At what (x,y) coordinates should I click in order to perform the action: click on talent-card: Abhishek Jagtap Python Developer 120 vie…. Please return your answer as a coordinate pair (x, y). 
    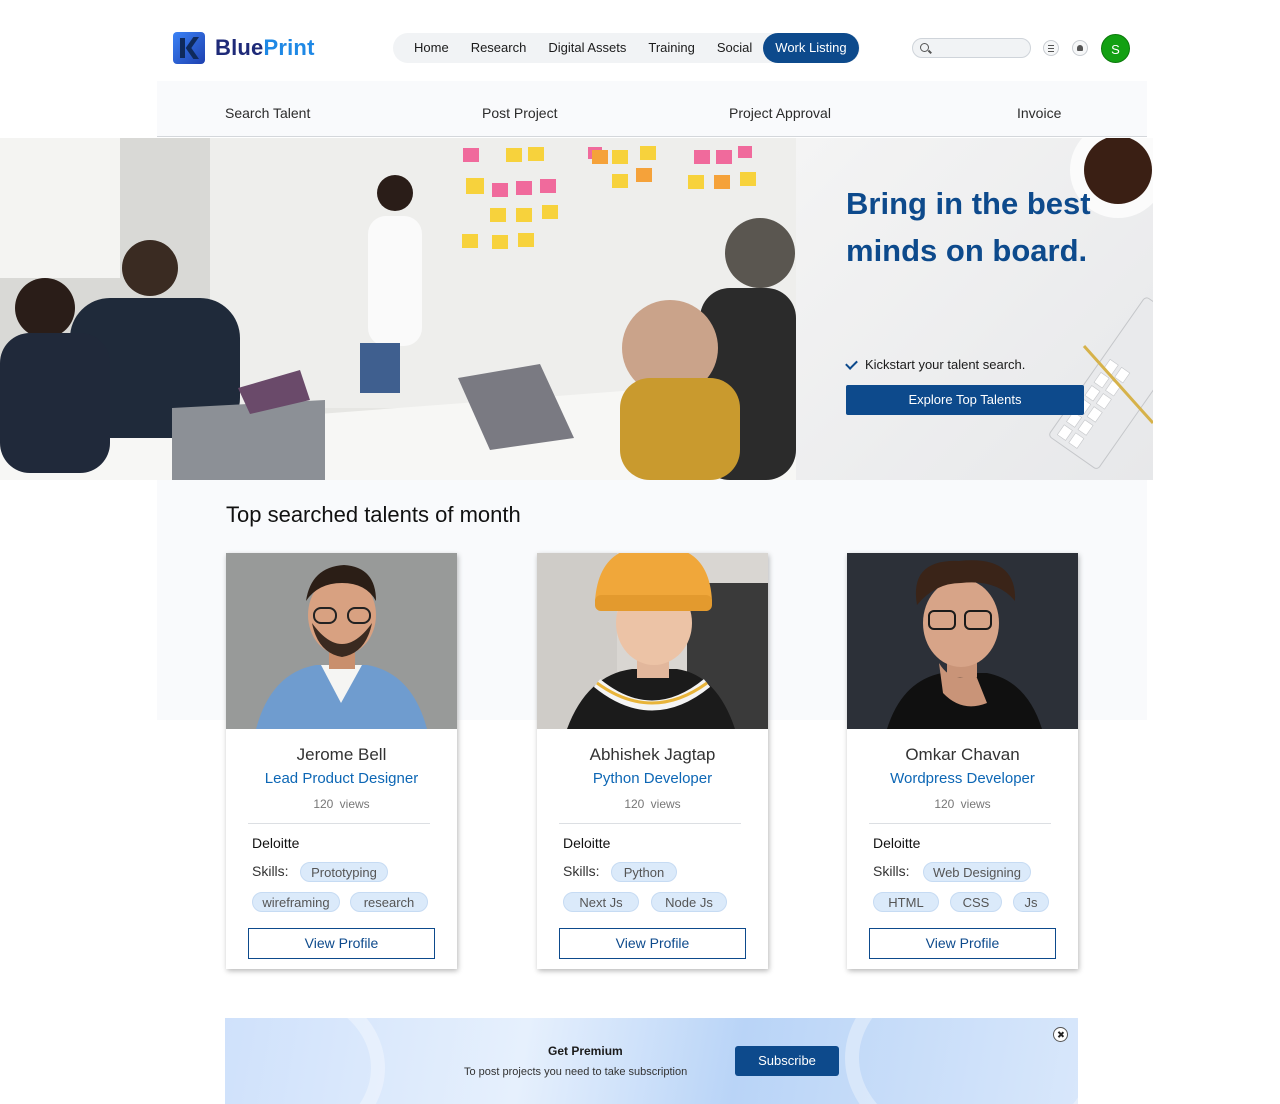
    Looking at the image, I should click on (652, 761).